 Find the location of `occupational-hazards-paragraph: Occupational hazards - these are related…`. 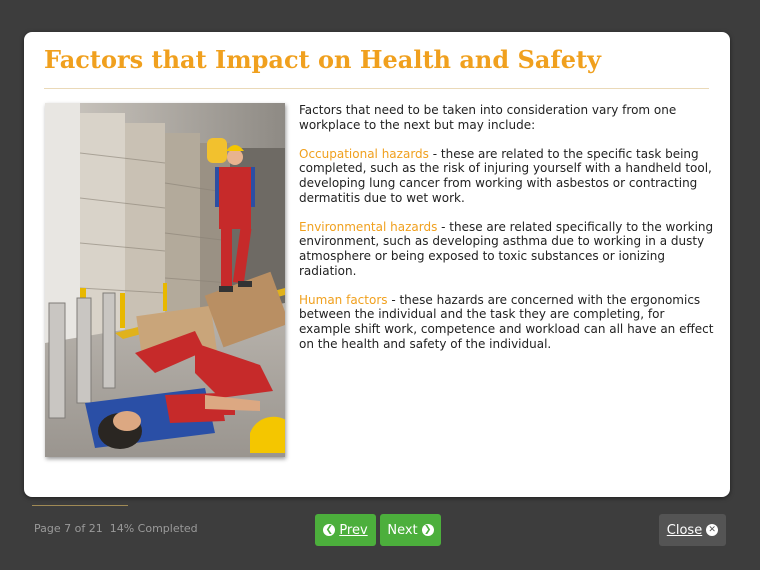

occupational-hazards-paragraph: Occupational hazards - these are related… is located at coordinates (506, 176).